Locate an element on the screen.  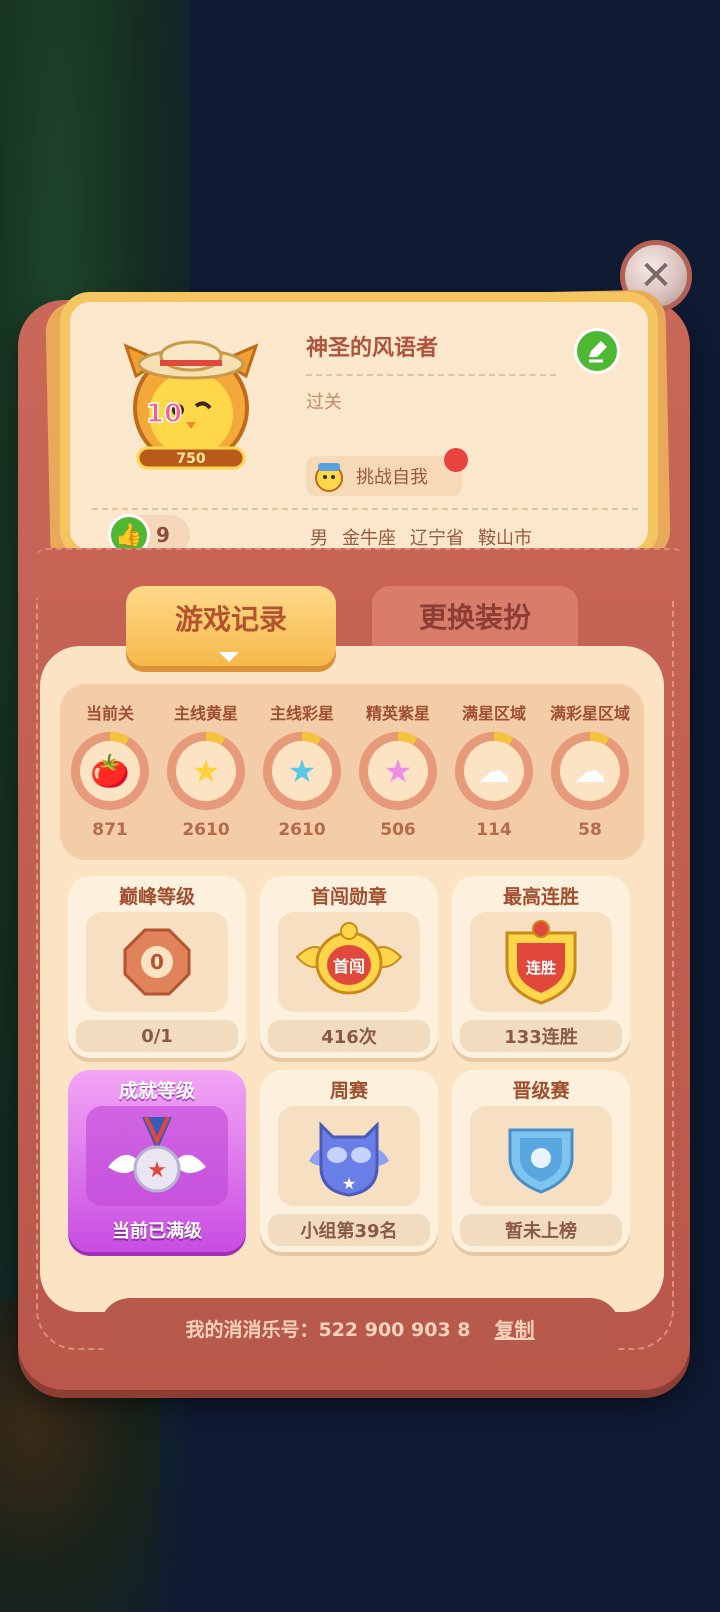
card-footer: 133连胜 is located at coordinates (541, 1036).